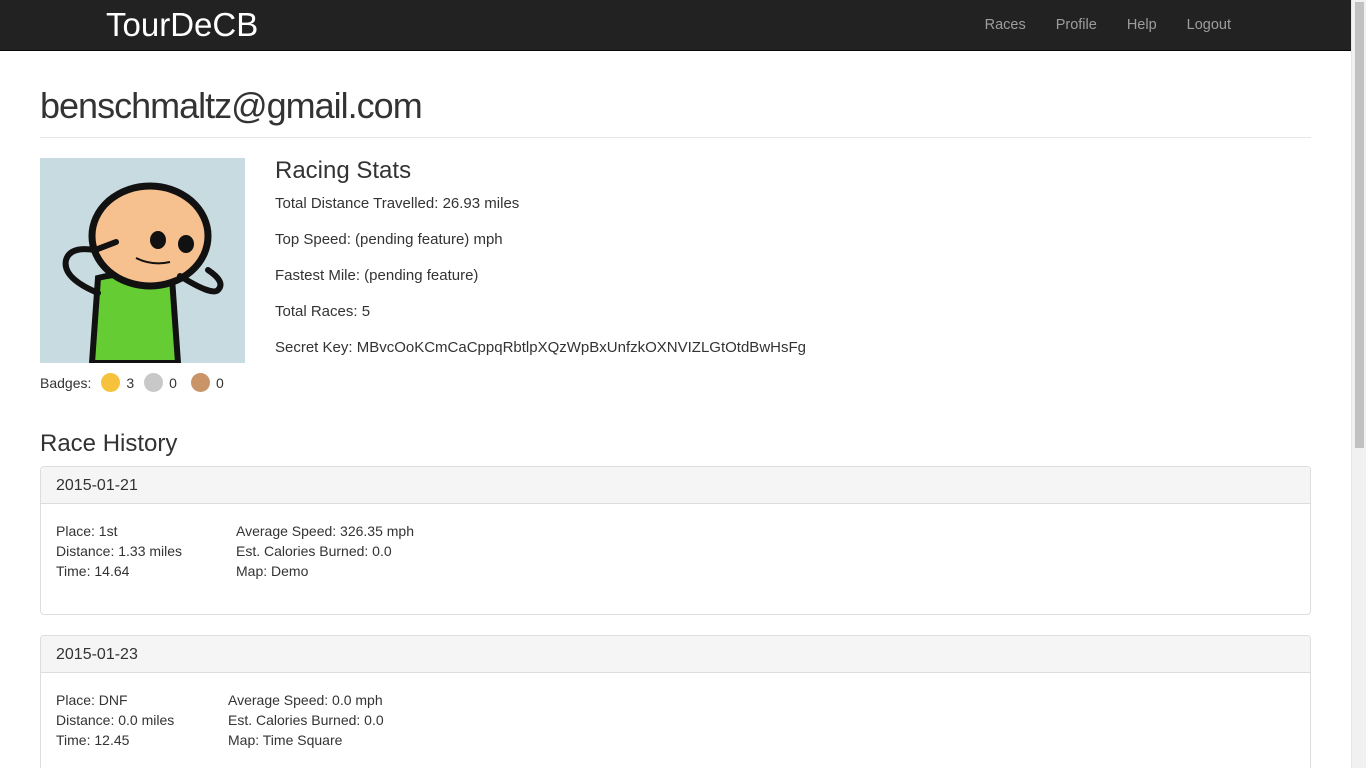 Image resolution: width=1366 pixels, height=768 pixels. What do you see at coordinates (111, 382) in the screenshot?
I see `gold-badge-icon` at bounding box center [111, 382].